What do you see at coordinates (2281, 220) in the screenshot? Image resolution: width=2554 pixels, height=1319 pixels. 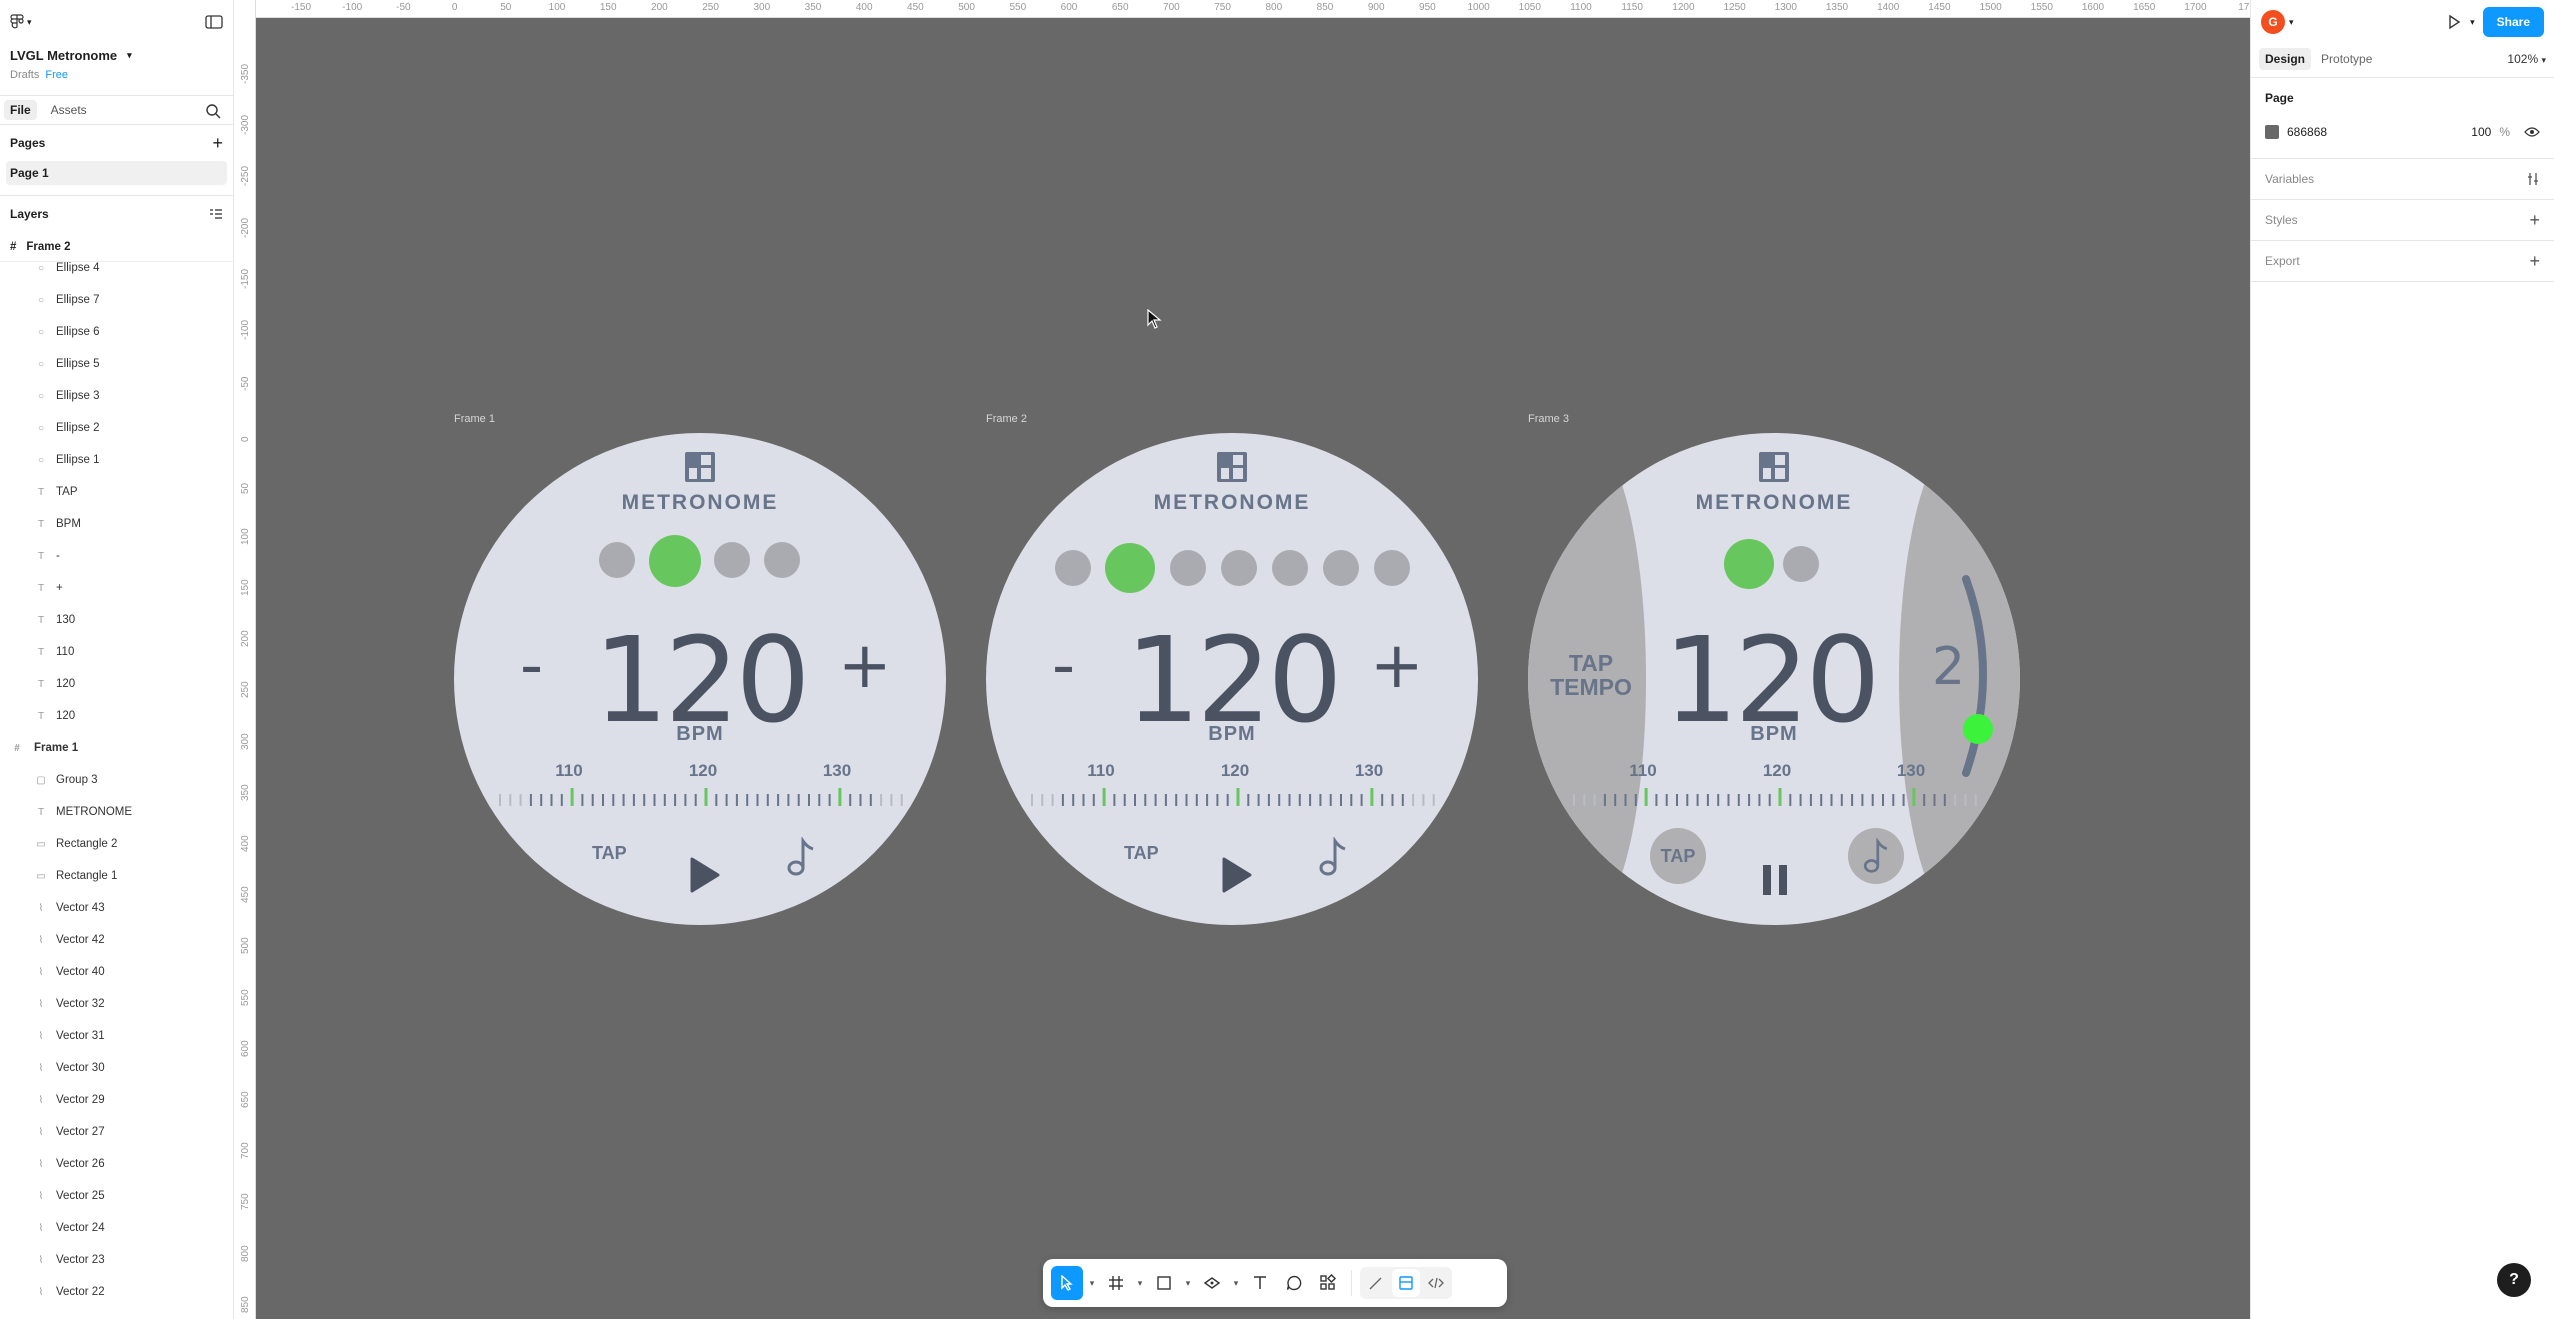 I see `styles-section: Styles` at bounding box center [2281, 220].